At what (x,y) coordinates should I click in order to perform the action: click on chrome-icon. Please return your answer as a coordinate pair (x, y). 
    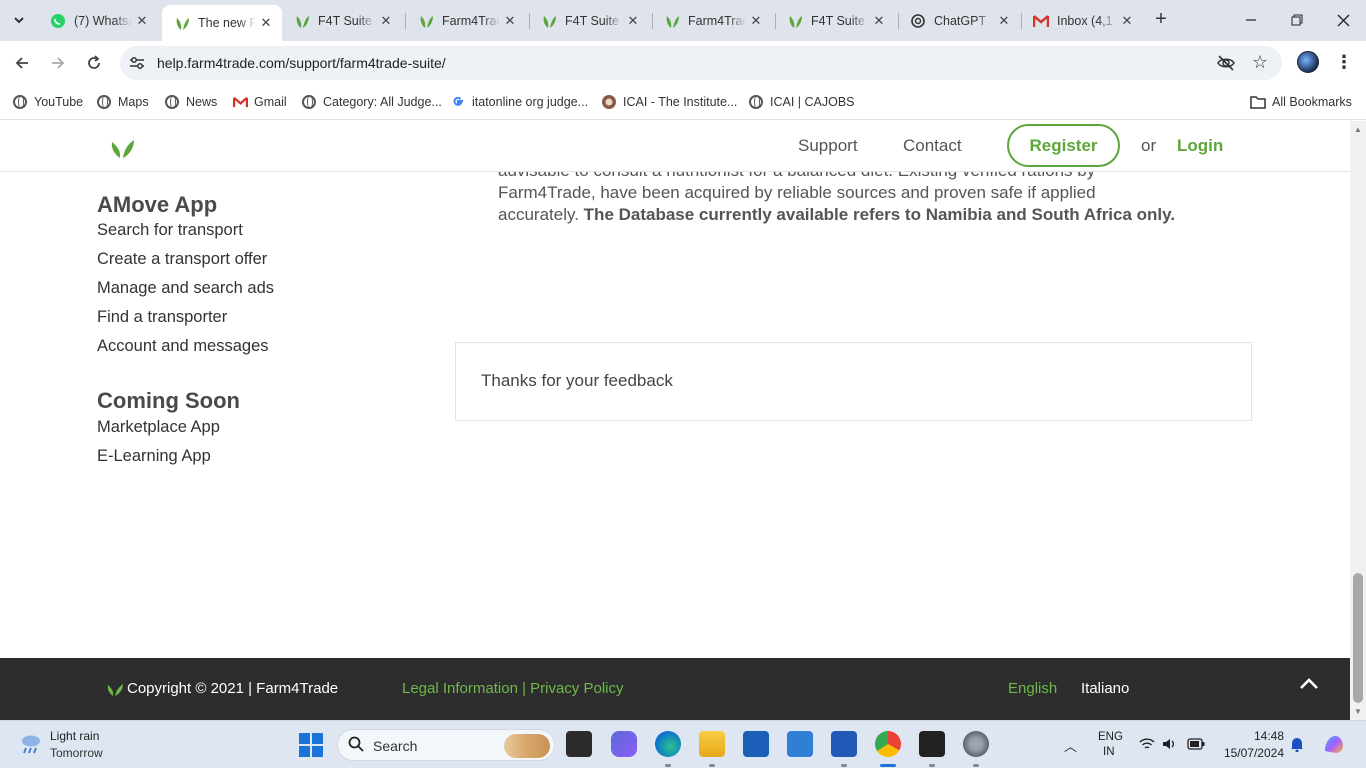
    Looking at the image, I should click on (888, 744).